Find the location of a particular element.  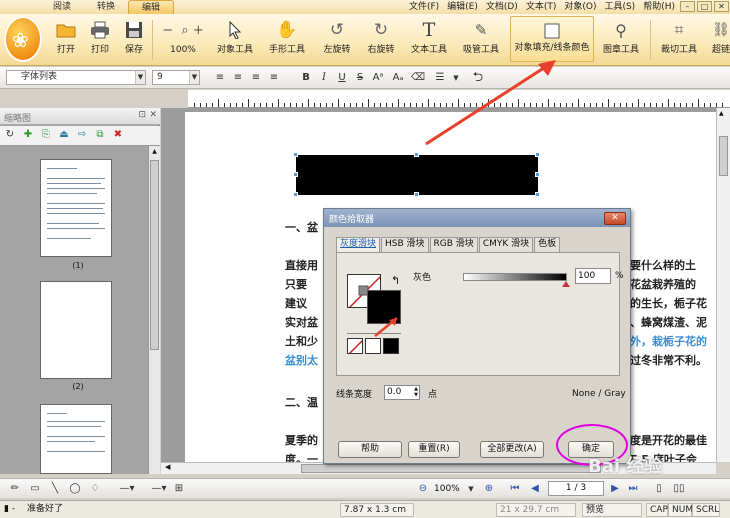

menu-help: 帮助(H) is located at coordinates (659, 7).